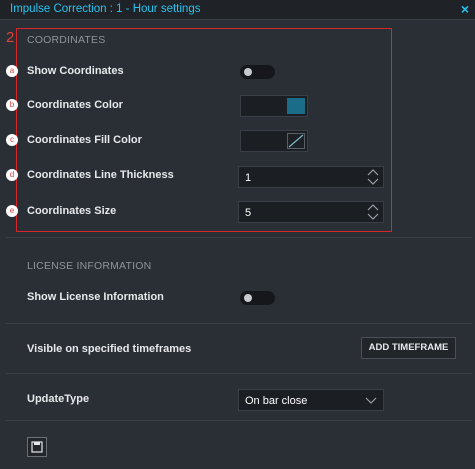 Image resolution: width=475 pixels, height=469 pixels. What do you see at coordinates (12, 140) in the screenshot?
I see `annotation-marker-c: c` at bounding box center [12, 140].